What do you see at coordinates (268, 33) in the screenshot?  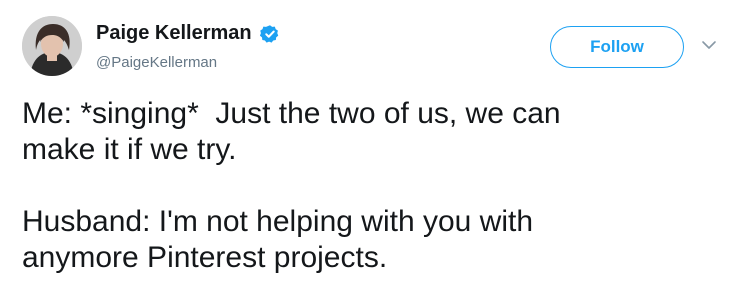 I see `verified-badge-icon` at bounding box center [268, 33].